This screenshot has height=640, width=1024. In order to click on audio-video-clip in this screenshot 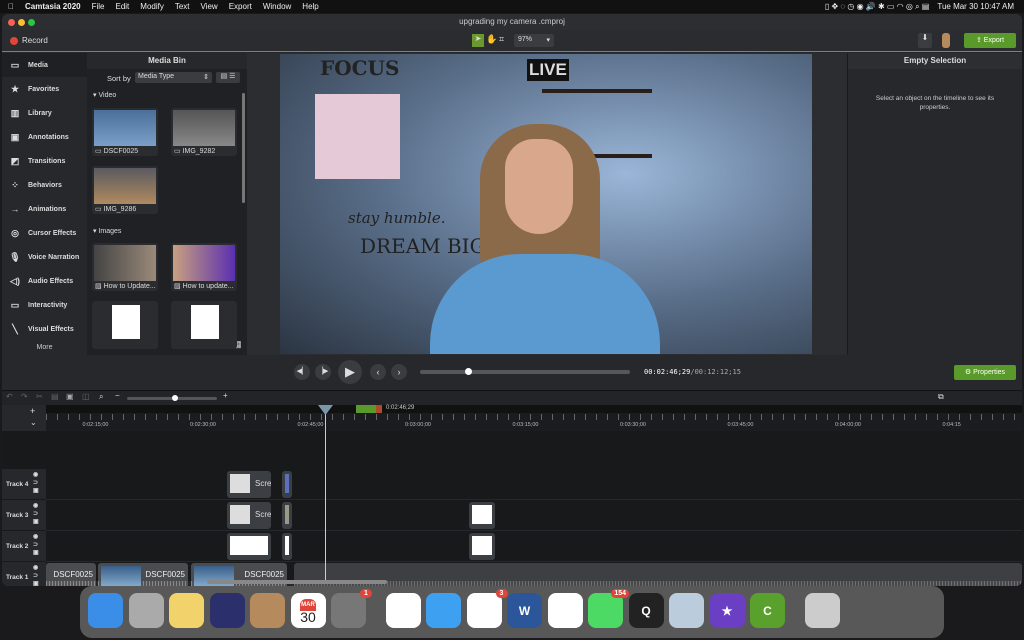, I will do `click(658, 574)`.